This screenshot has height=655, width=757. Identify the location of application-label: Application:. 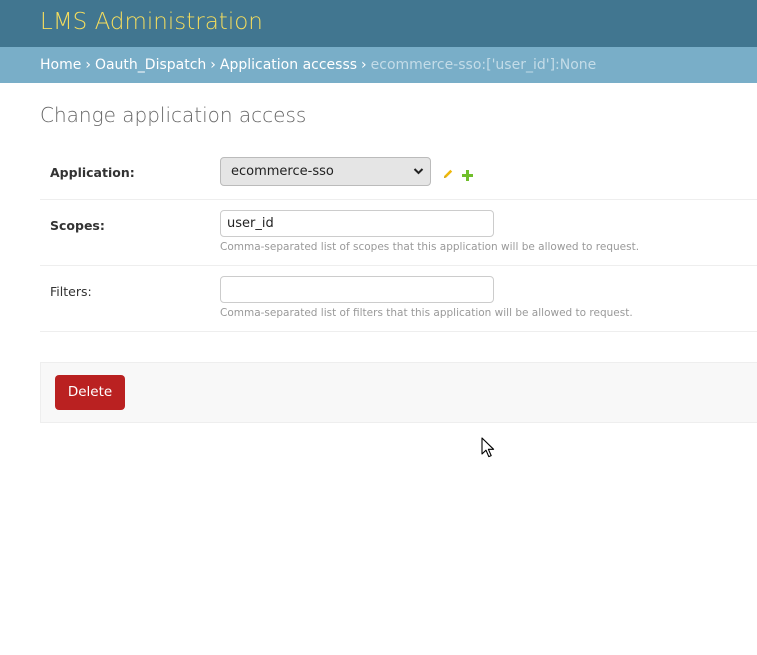
(92, 172).